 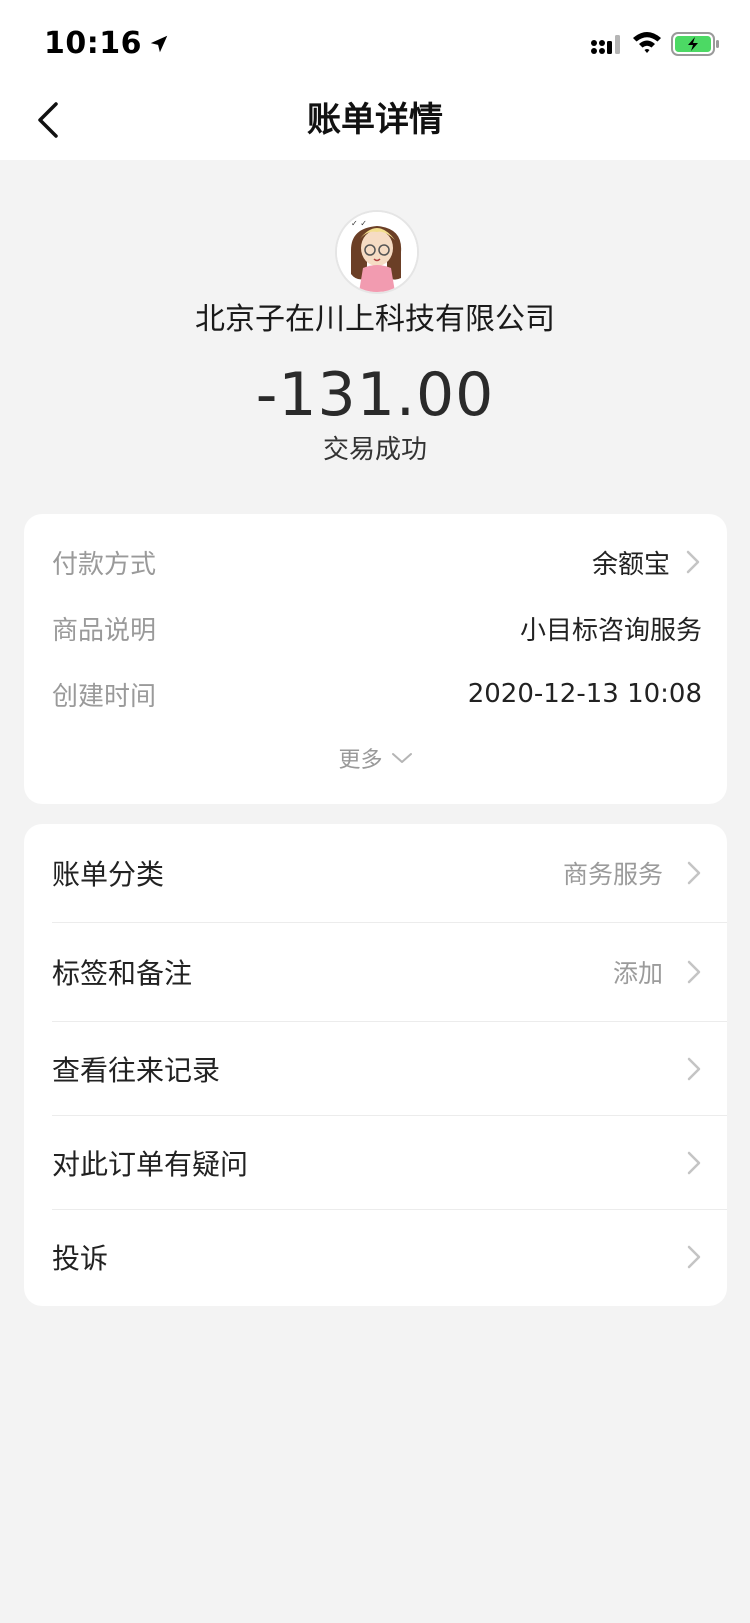 I want to click on page-title: 账单详情, so click(x=375, y=120).